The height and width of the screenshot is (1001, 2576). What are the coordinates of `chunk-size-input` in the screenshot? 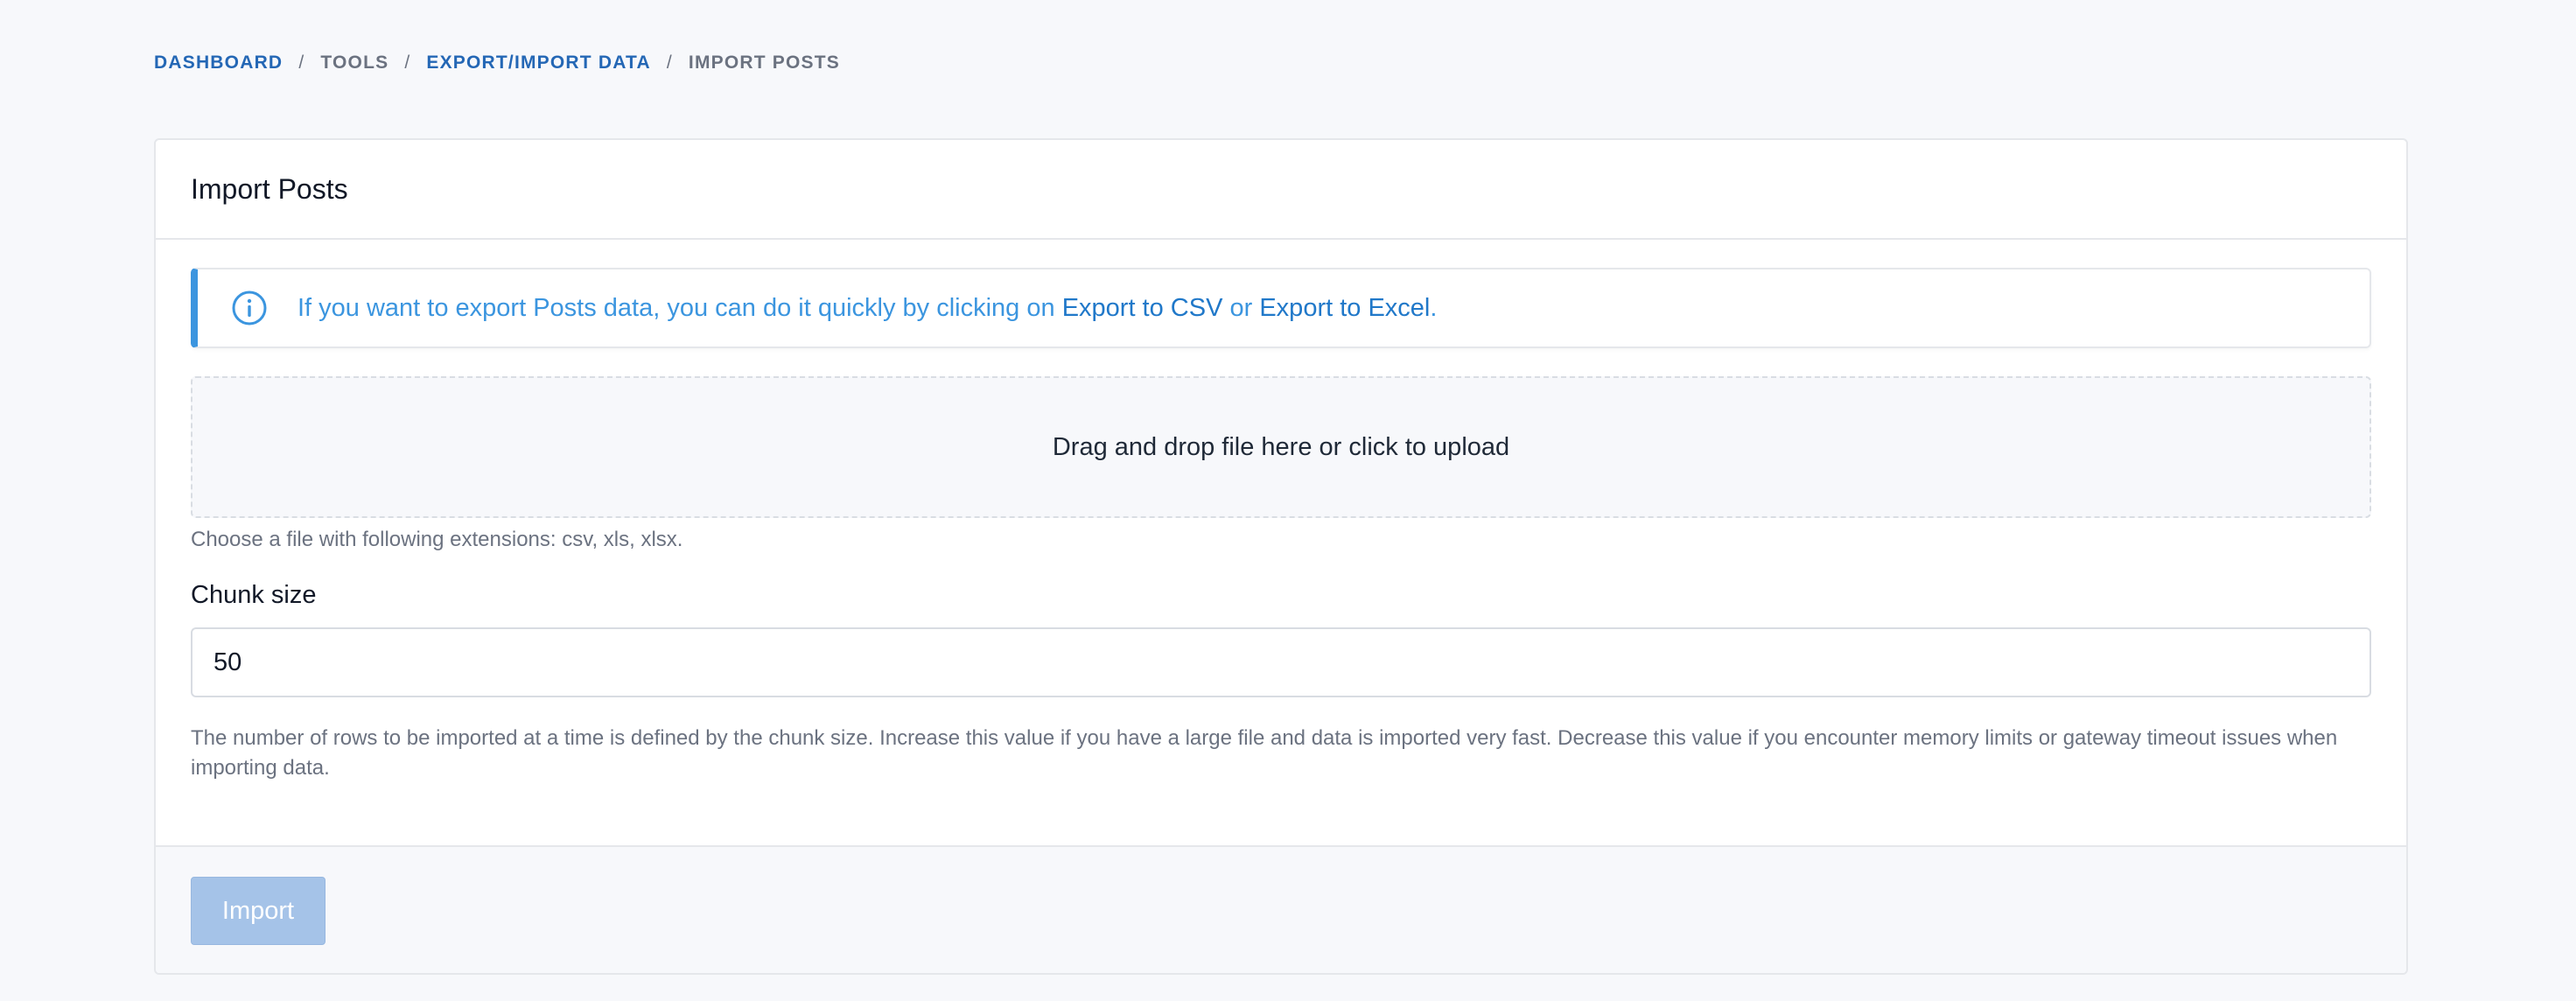 It's located at (1281, 662).